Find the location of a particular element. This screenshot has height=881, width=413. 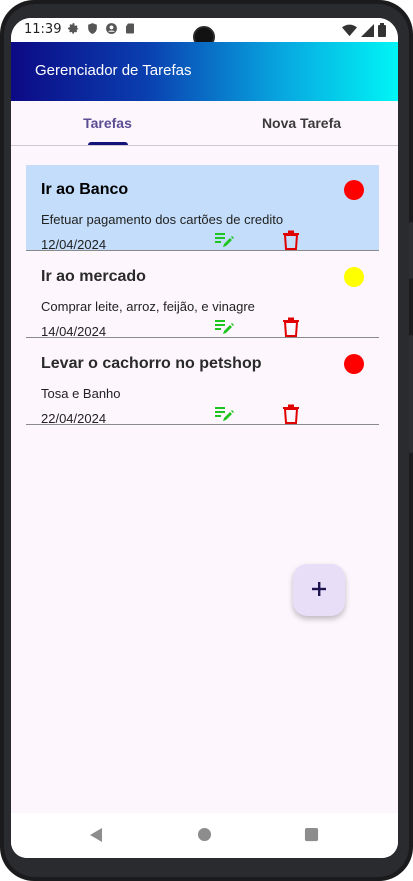

shield-icon is located at coordinates (92, 28).